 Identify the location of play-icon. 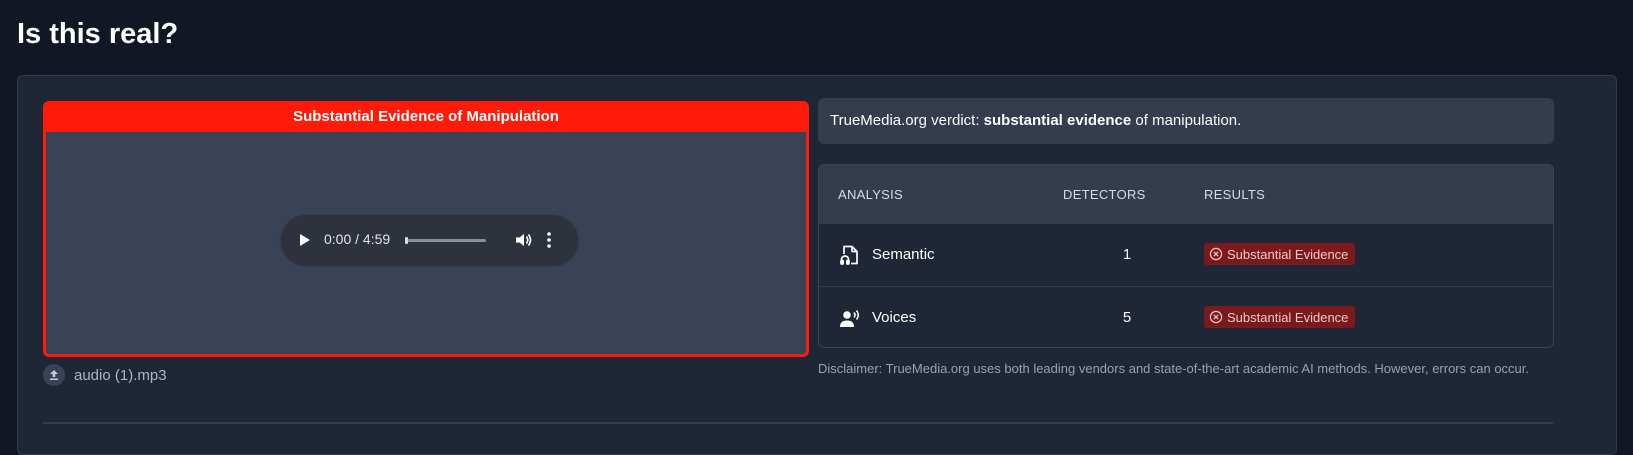
(304, 240).